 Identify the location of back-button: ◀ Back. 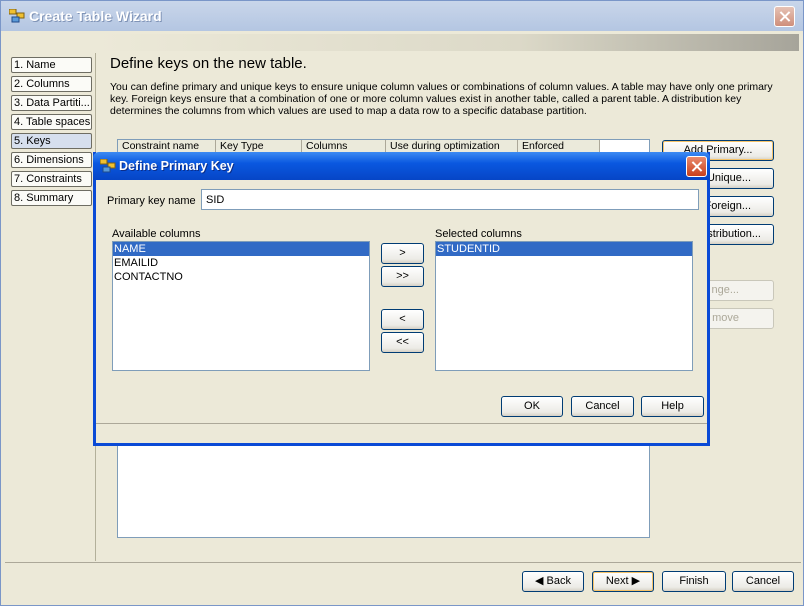
(553, 581).